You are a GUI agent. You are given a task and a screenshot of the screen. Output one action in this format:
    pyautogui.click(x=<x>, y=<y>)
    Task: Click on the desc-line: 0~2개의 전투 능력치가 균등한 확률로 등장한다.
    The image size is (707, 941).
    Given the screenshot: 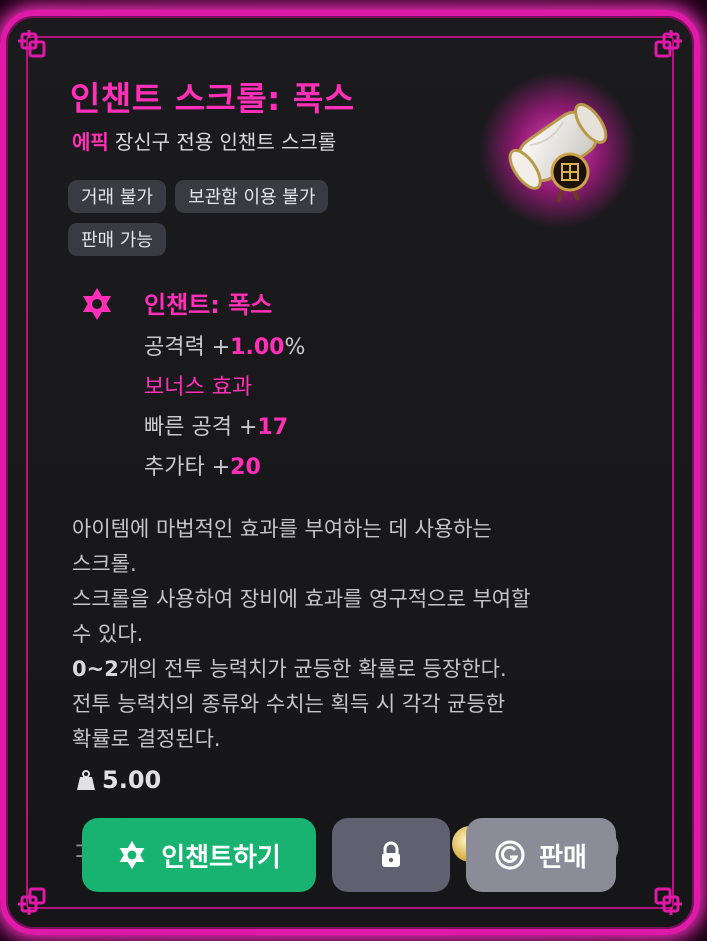 What is the action you would take?
    pyautogui.click(x=362, y=669)
    